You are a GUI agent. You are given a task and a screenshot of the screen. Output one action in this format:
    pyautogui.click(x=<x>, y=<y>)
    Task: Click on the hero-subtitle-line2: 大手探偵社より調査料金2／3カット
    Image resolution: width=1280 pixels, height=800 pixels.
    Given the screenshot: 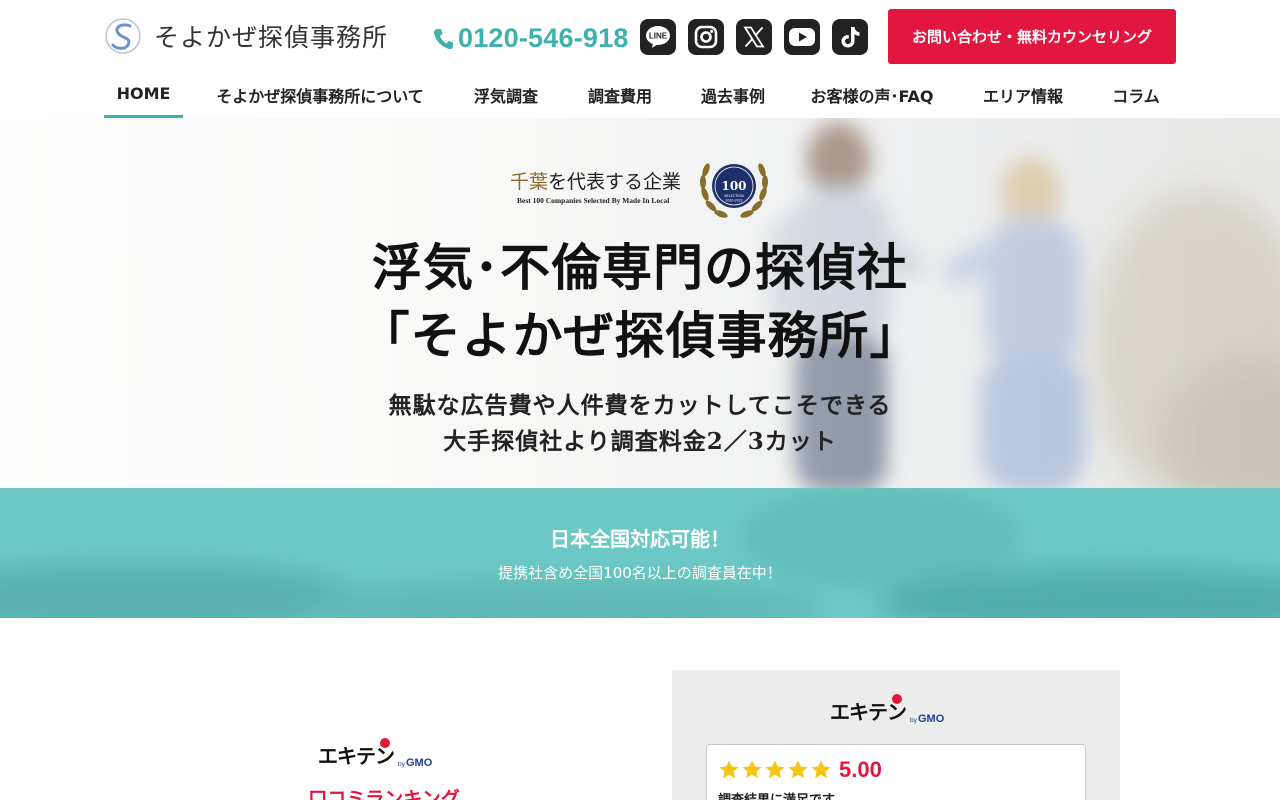 What is the action you would take?
    pyautogui.click(x=640, y=441)
    